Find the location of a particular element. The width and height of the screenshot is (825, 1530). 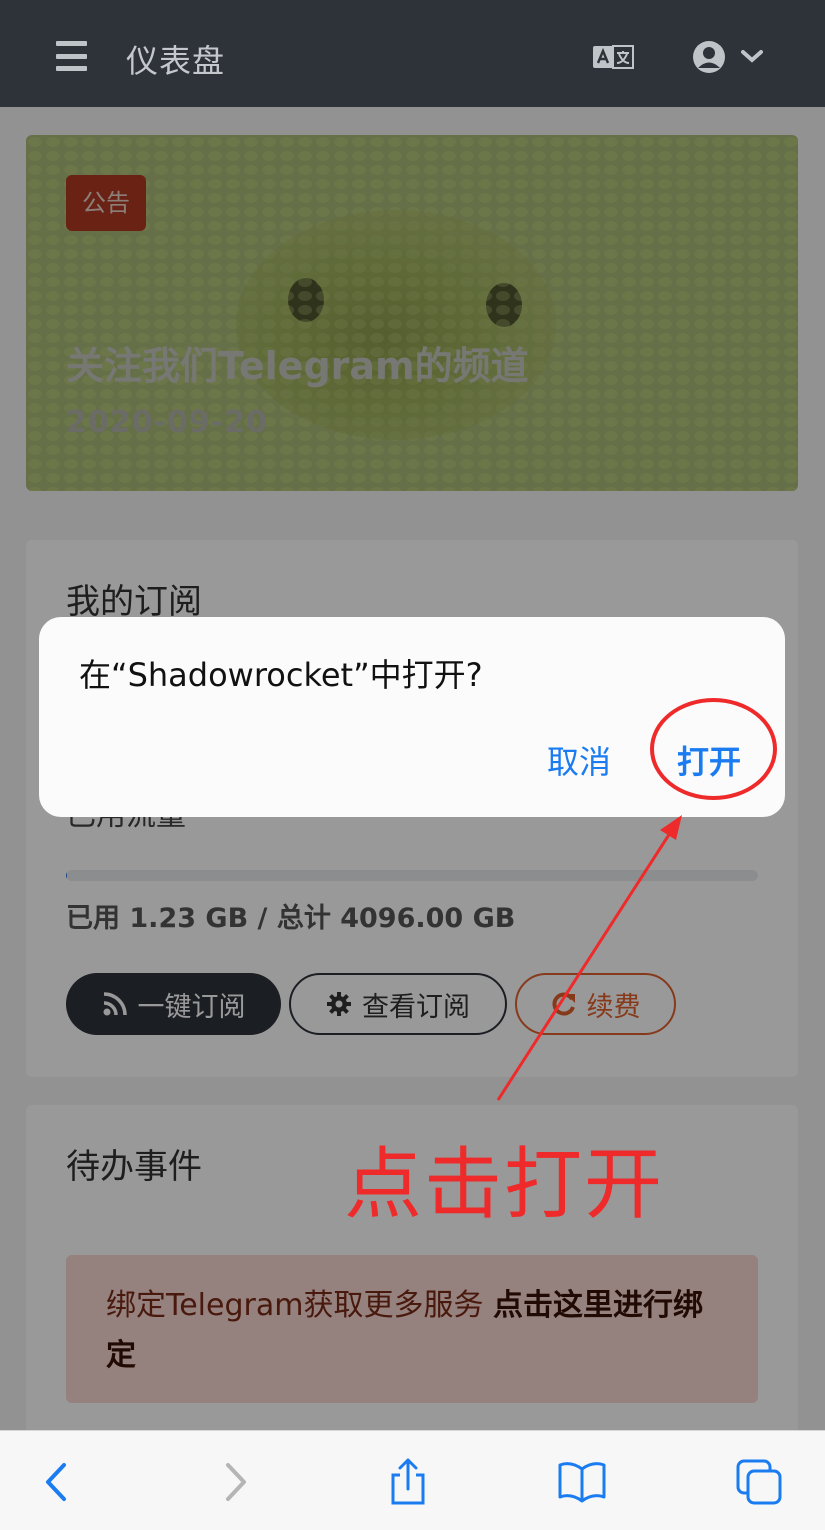

dialog-message: 在“Shadowrocket”中打开? is located at coordinates (281, 675).